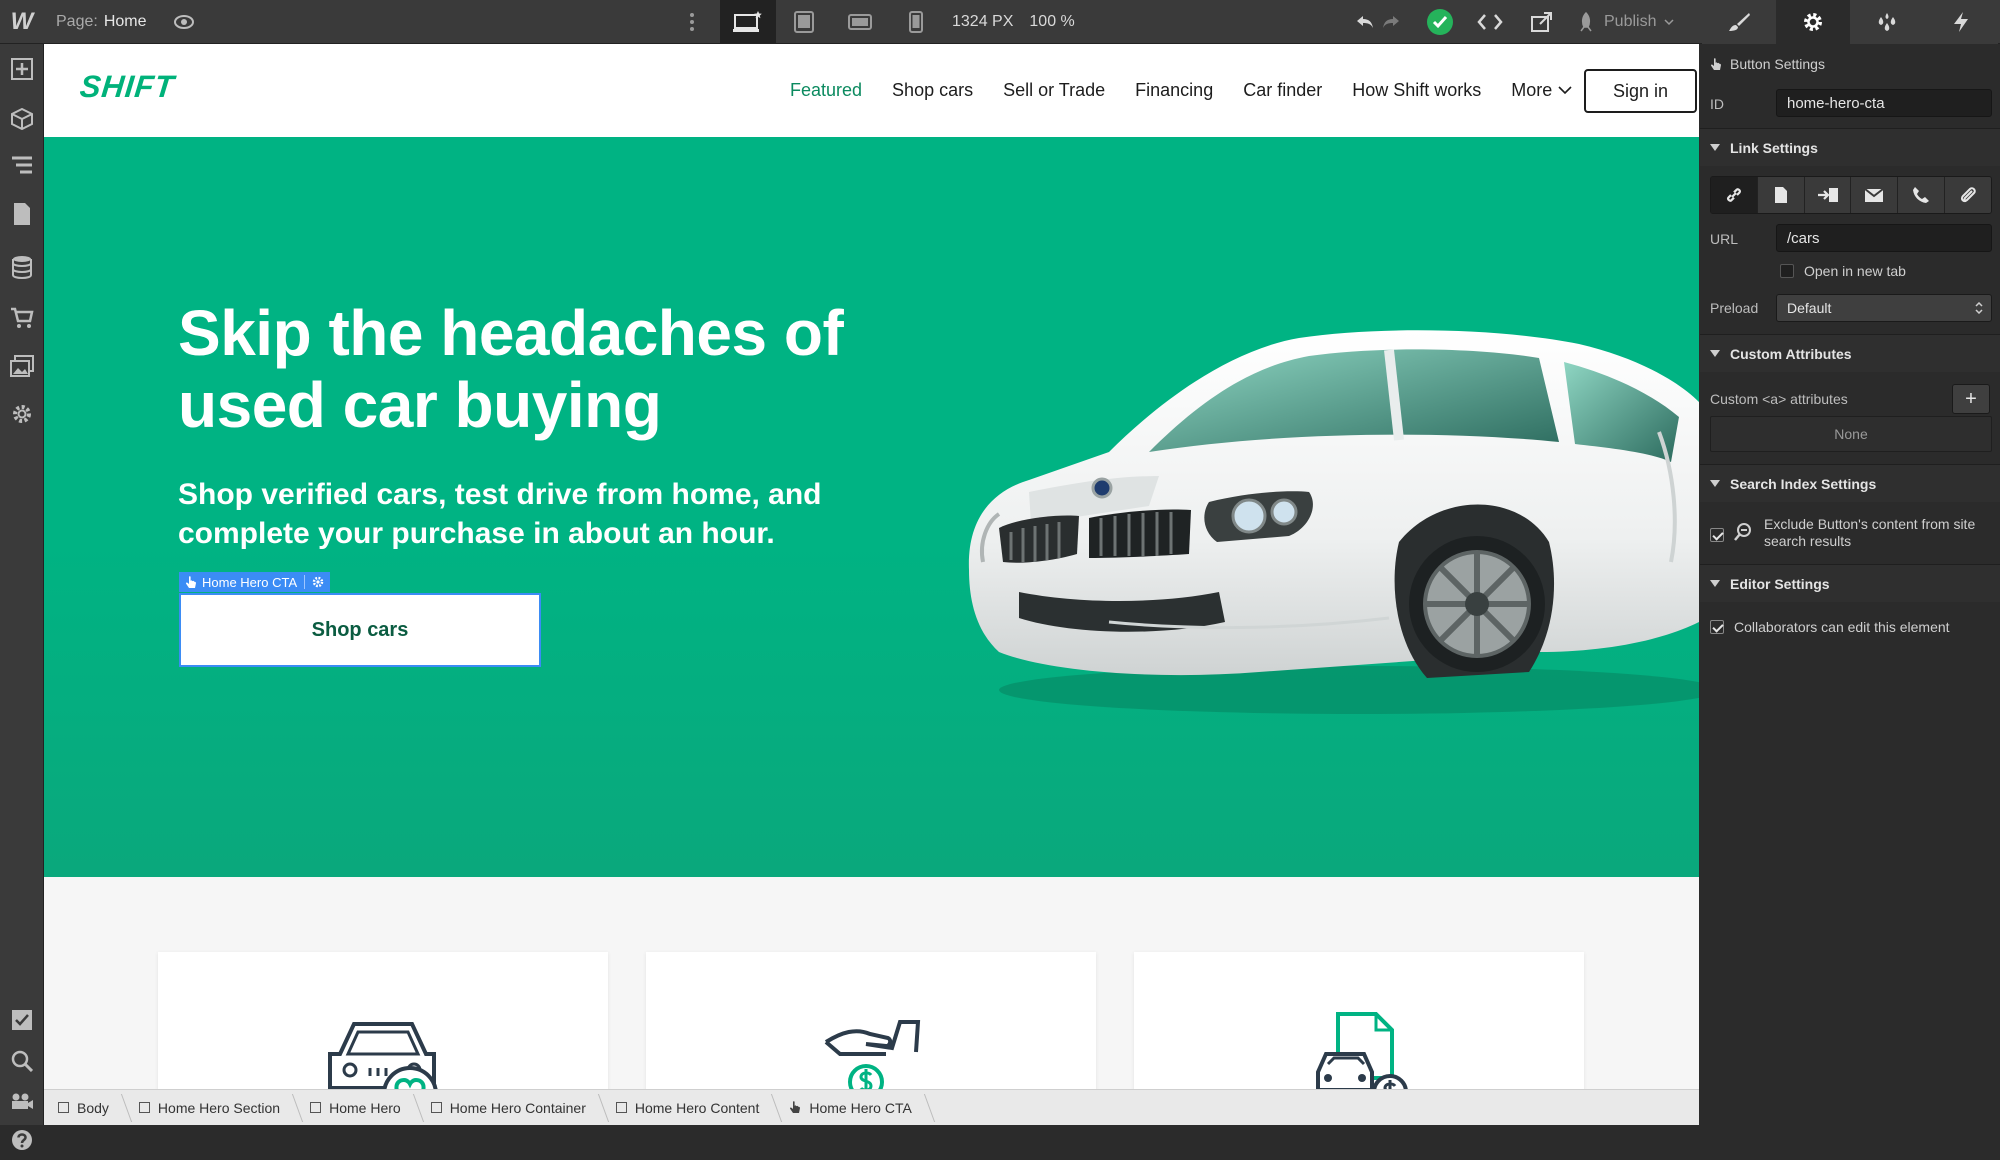  Describe the element at coordinates (916, 22) in the screenshot. I see `mobile-portrait-breakpoint-icon` at that location.